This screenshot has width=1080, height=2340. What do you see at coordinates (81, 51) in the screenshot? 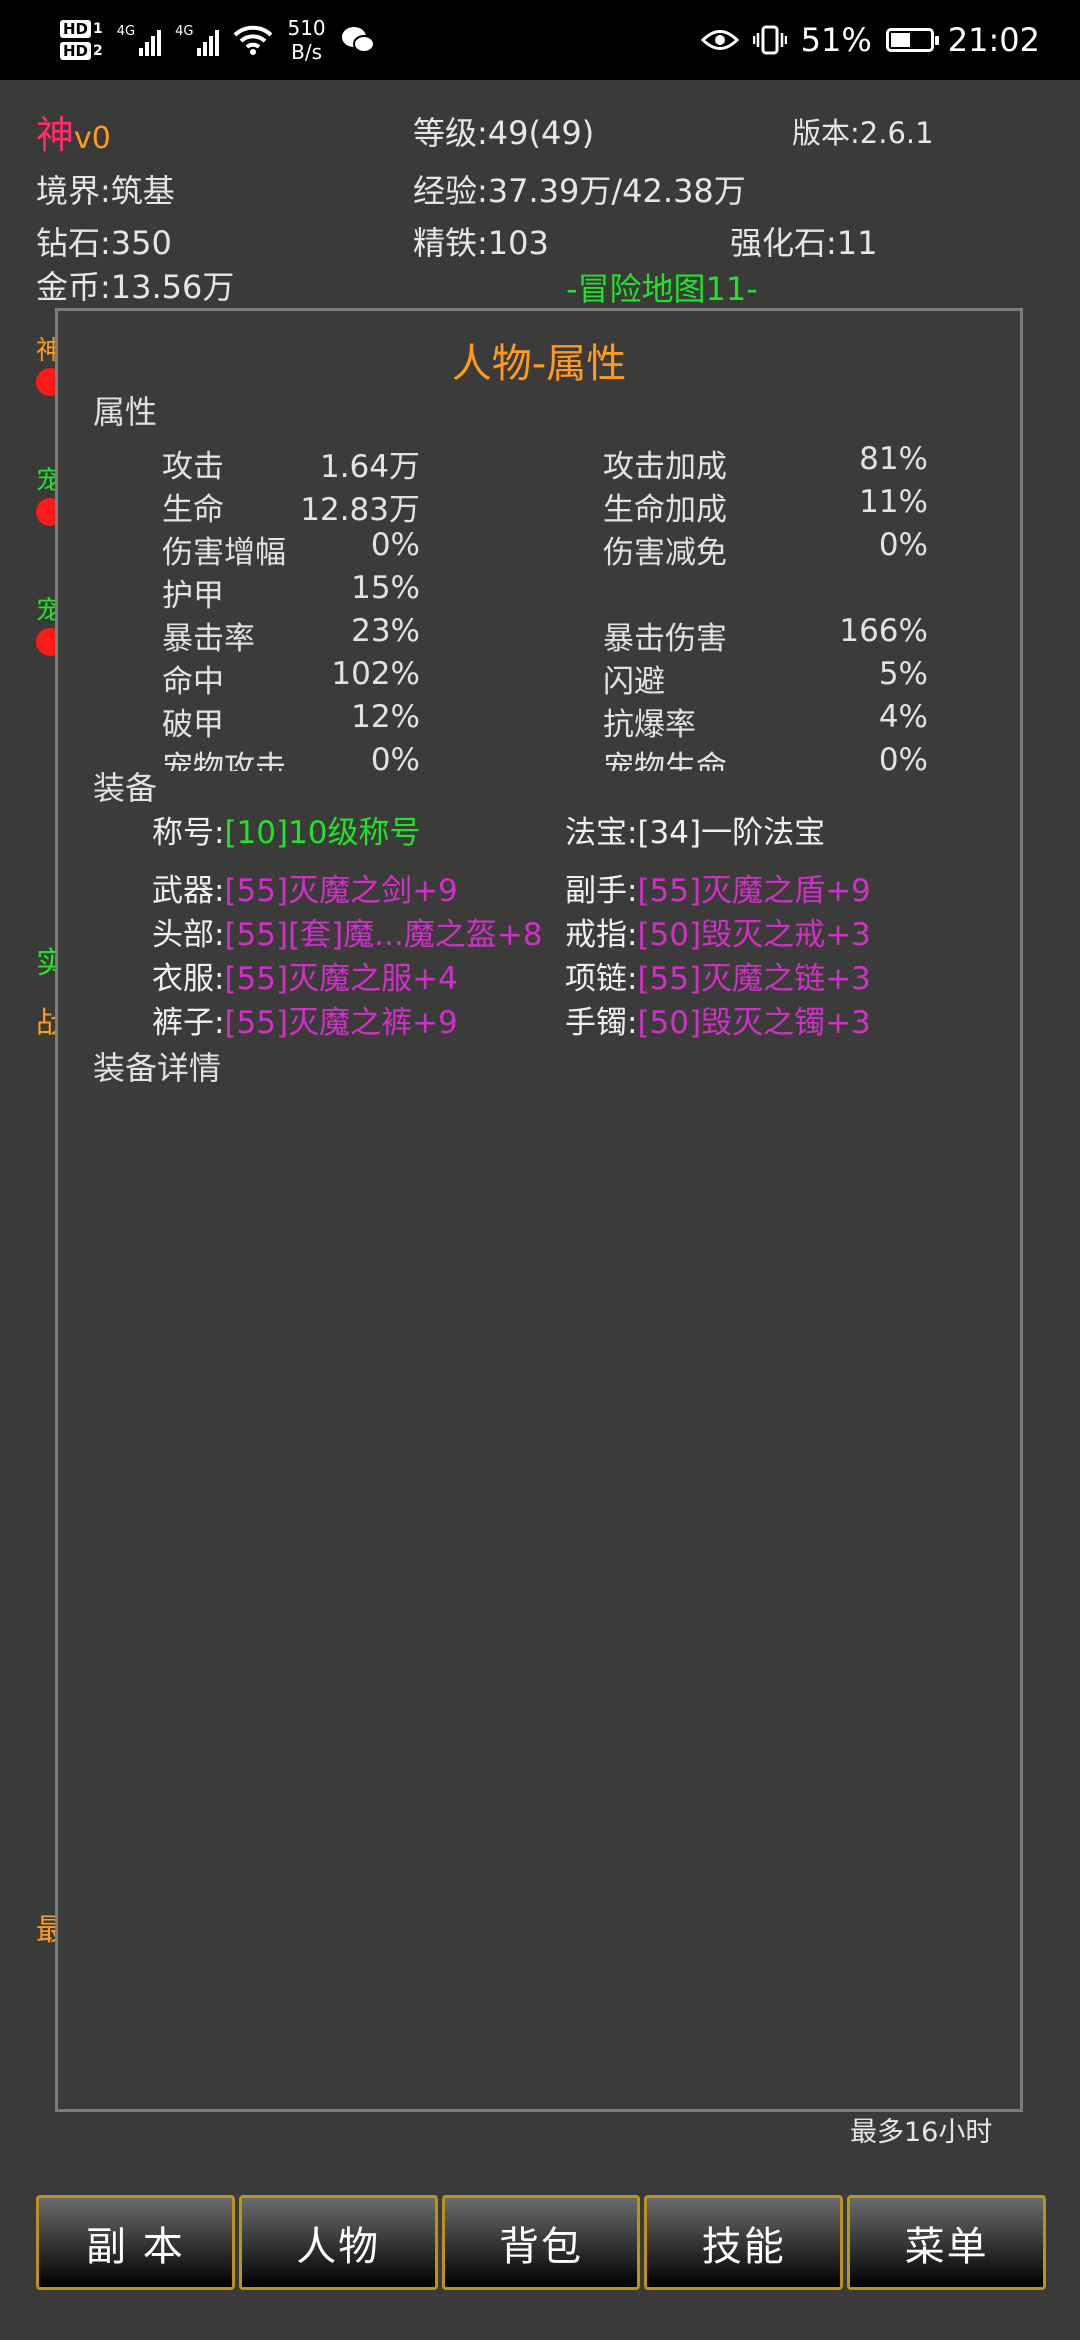
I see `hd2-badge: HD 2` at bounding box center [81, 51].